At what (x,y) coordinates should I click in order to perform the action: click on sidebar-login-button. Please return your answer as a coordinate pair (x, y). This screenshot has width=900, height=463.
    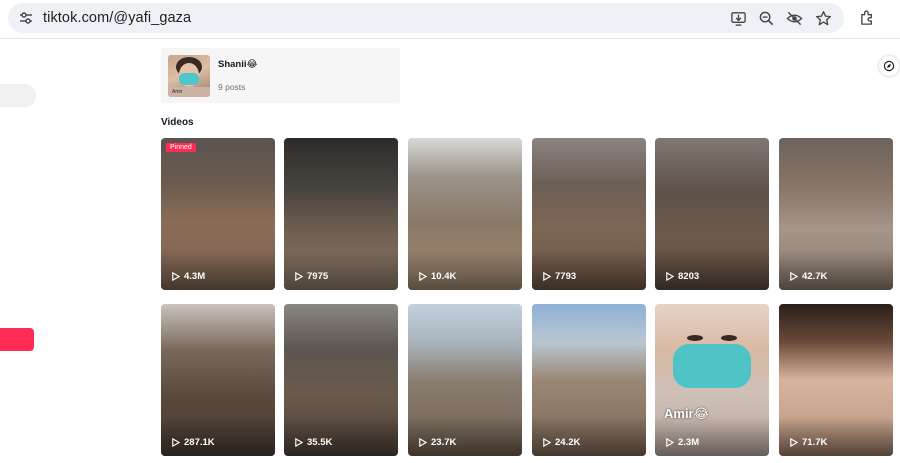
    Looking at the image, I should click on (17, 339).